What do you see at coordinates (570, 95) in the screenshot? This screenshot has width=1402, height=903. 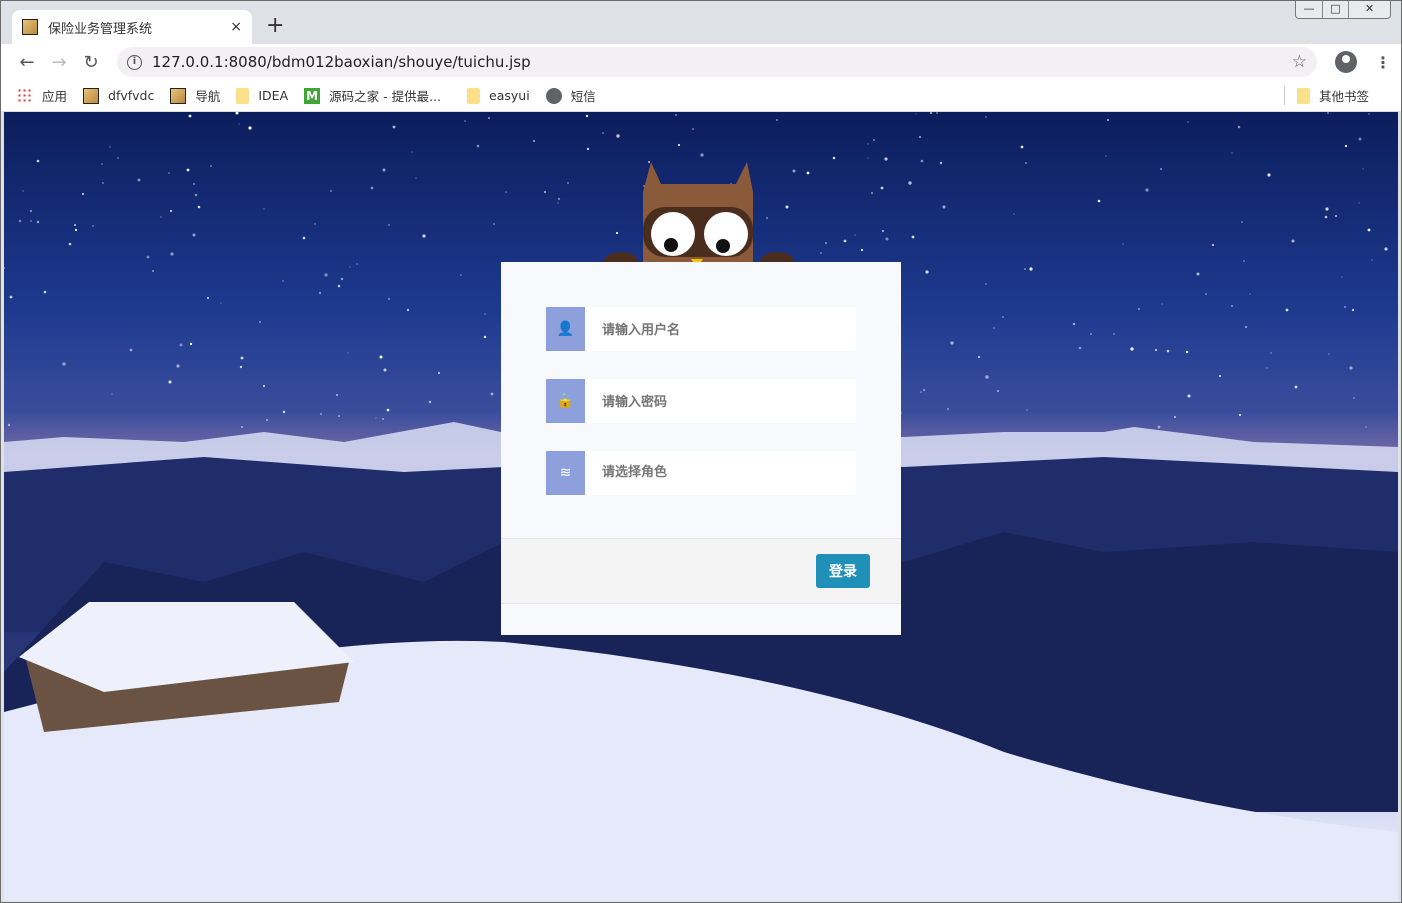 I see `bookmark-sms: 短信` at bounding box center [570, 95].